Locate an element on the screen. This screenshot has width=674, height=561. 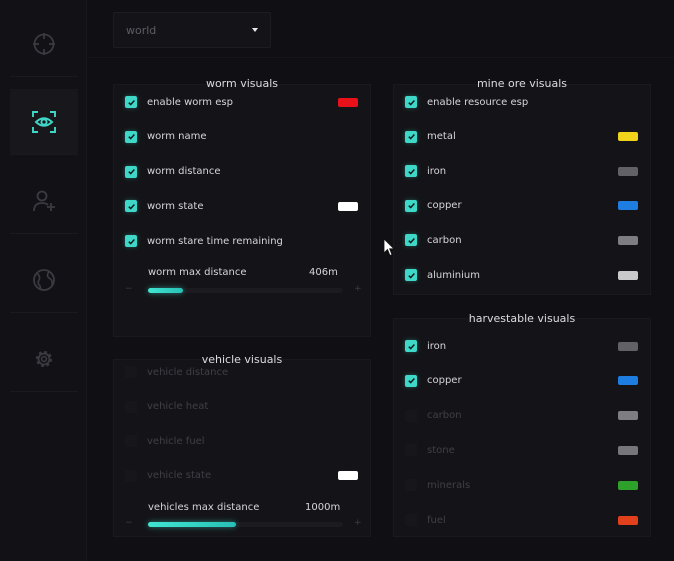
mine-carbon-color-swatch is located at coordinates (628, 240).